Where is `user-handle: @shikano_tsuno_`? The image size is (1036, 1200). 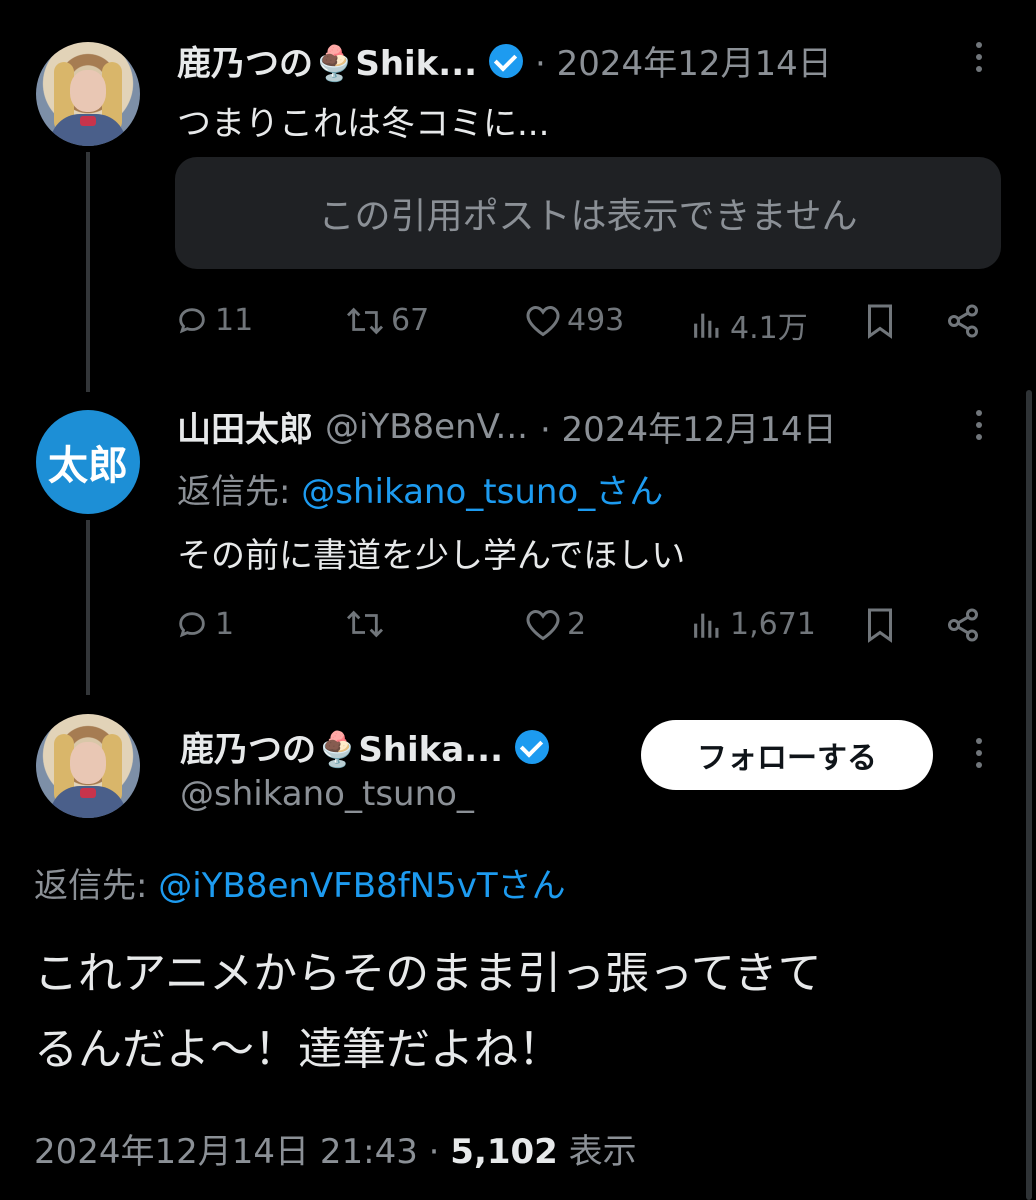
user-handle: @shikano_tsuno_ is located at coordinates (327, 794).